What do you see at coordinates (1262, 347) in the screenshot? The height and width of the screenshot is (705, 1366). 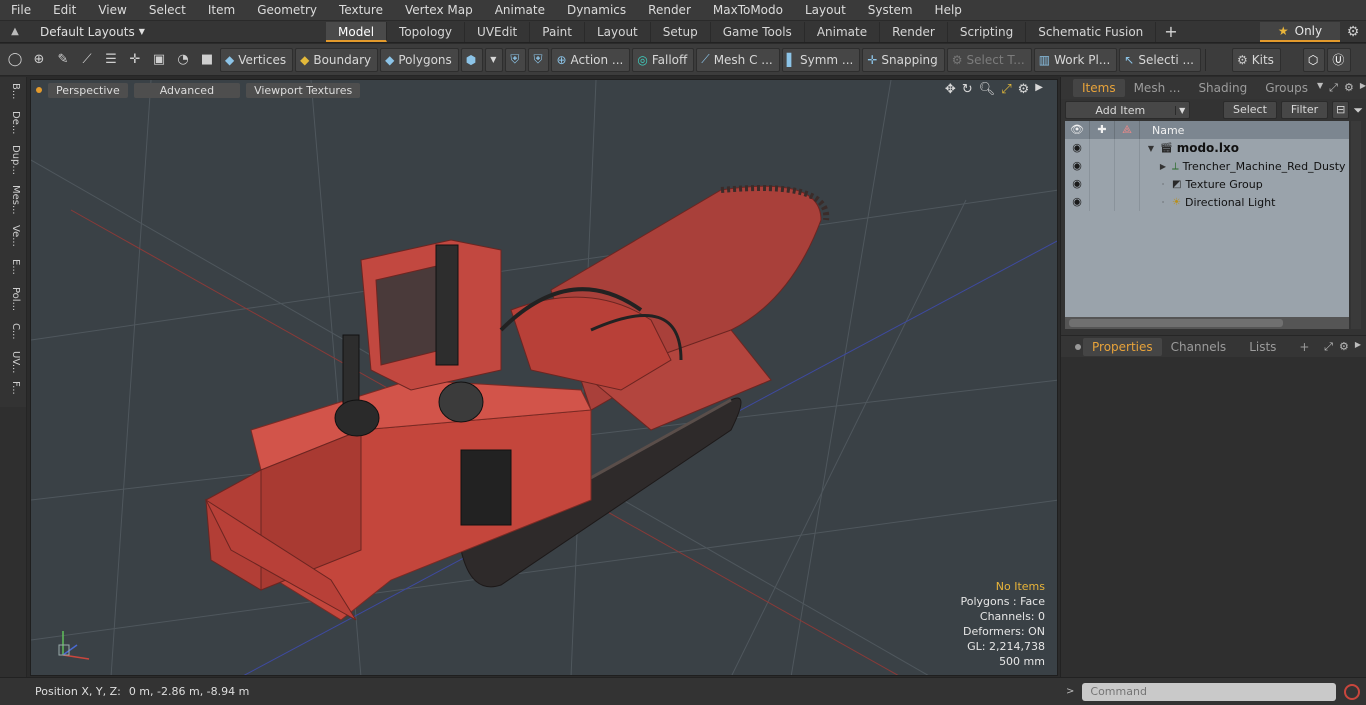 I see `tab-lists: Lists` at bounding box center [1262, 347].